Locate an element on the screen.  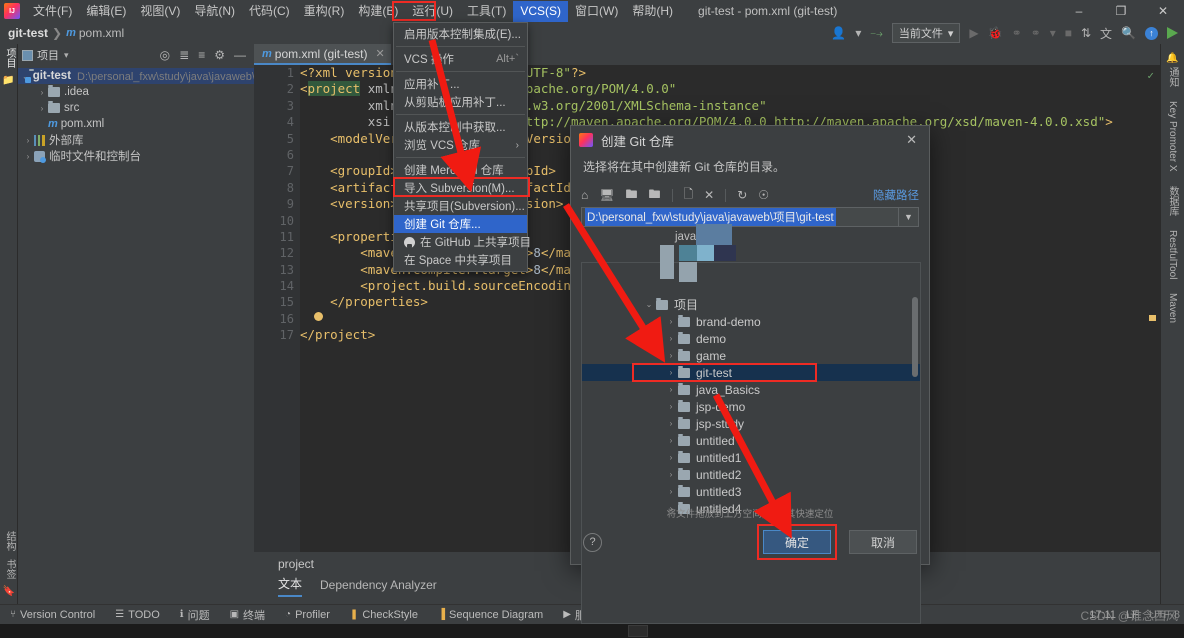
collapse-all-icon: ≡ is located at coordinates (201, 55).